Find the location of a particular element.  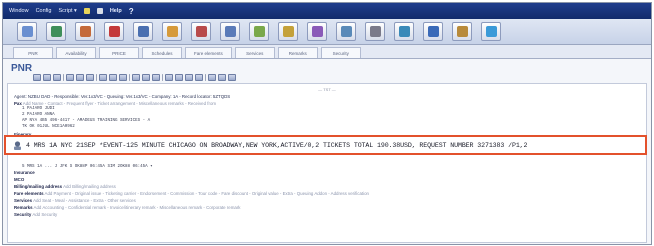

globe-icon is located at coordinates (56, 31).